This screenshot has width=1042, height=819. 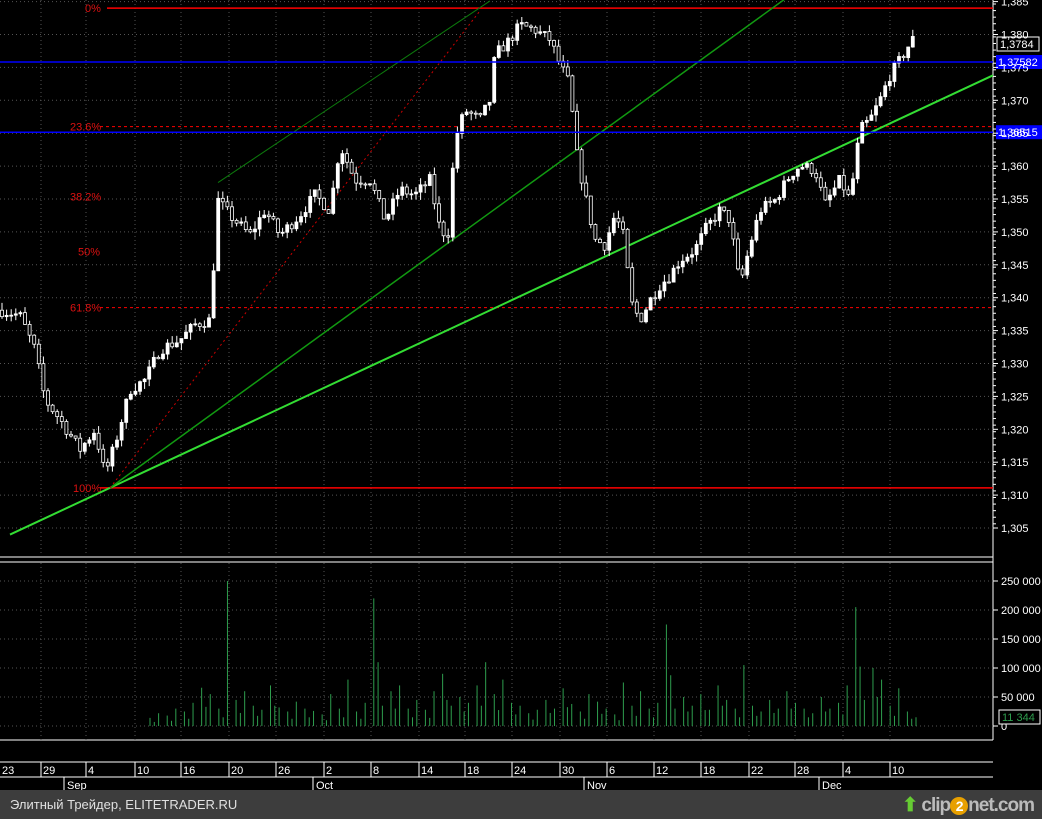 What do you see at coordinates (329, 771) in the screenshot?
I see `date-label: 2` at bounding box center [329, 771].